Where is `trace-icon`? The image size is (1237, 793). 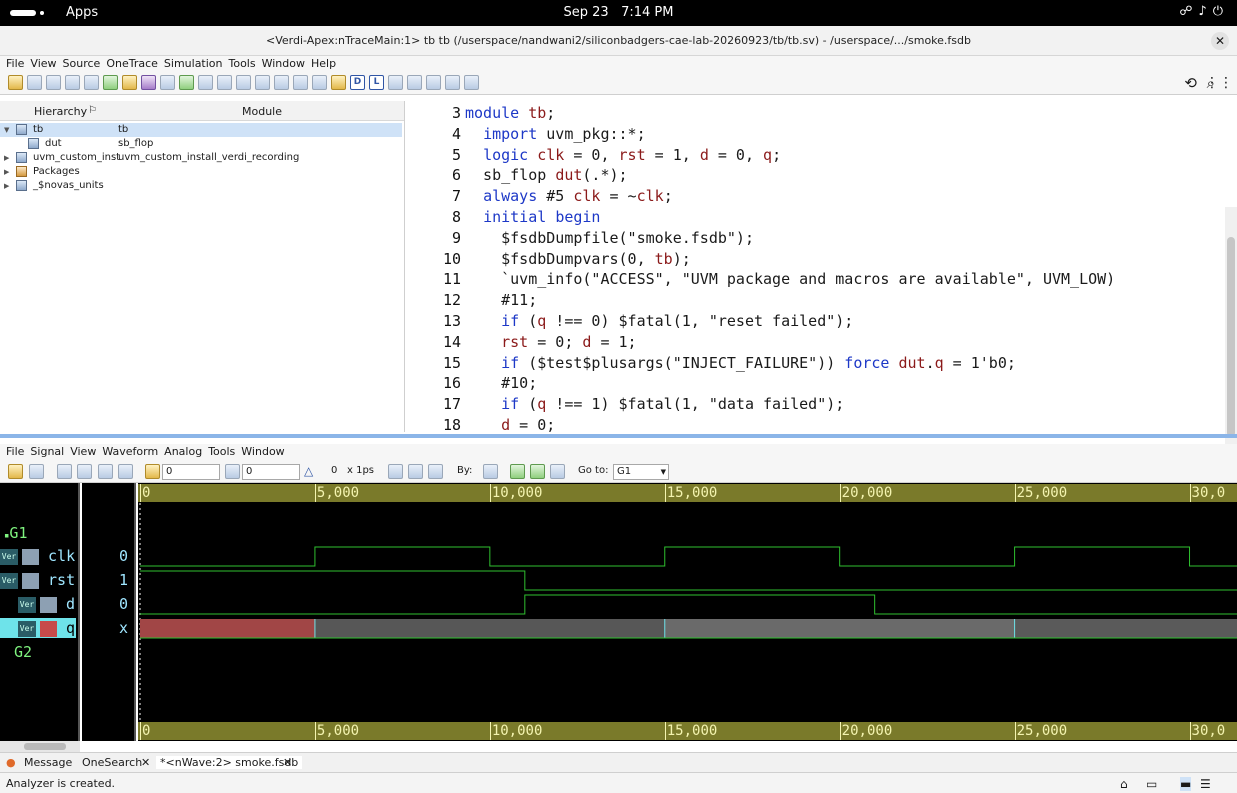
trace-icon is located at coordinates (167, 82).